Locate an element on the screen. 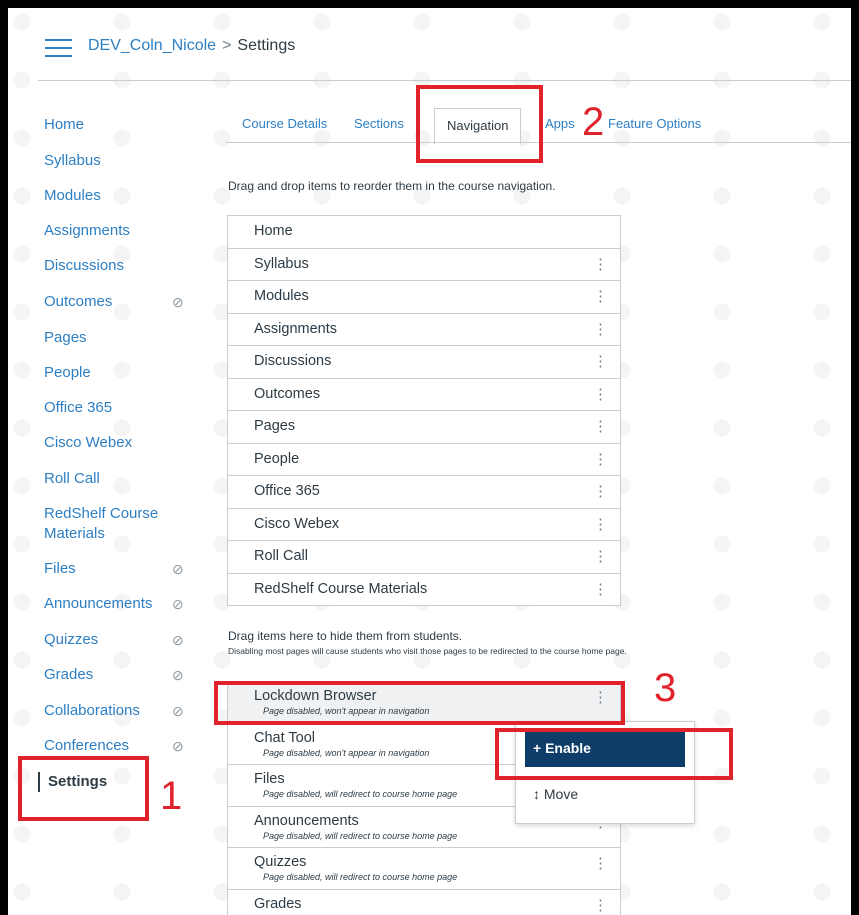 The image size is (859, 915). tab-sections: Sections is located at coordinates (379, 123).